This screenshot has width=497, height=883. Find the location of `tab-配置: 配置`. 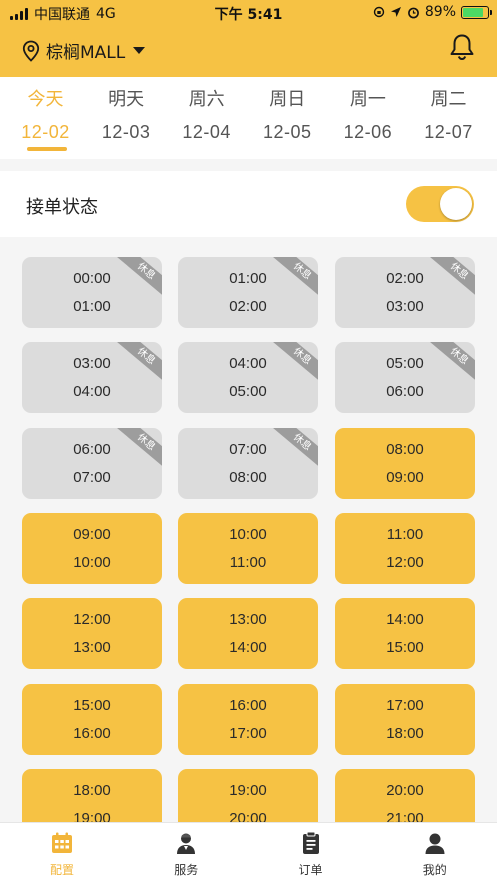

tab-配置: 配置 is located at coordinates (62, 854).